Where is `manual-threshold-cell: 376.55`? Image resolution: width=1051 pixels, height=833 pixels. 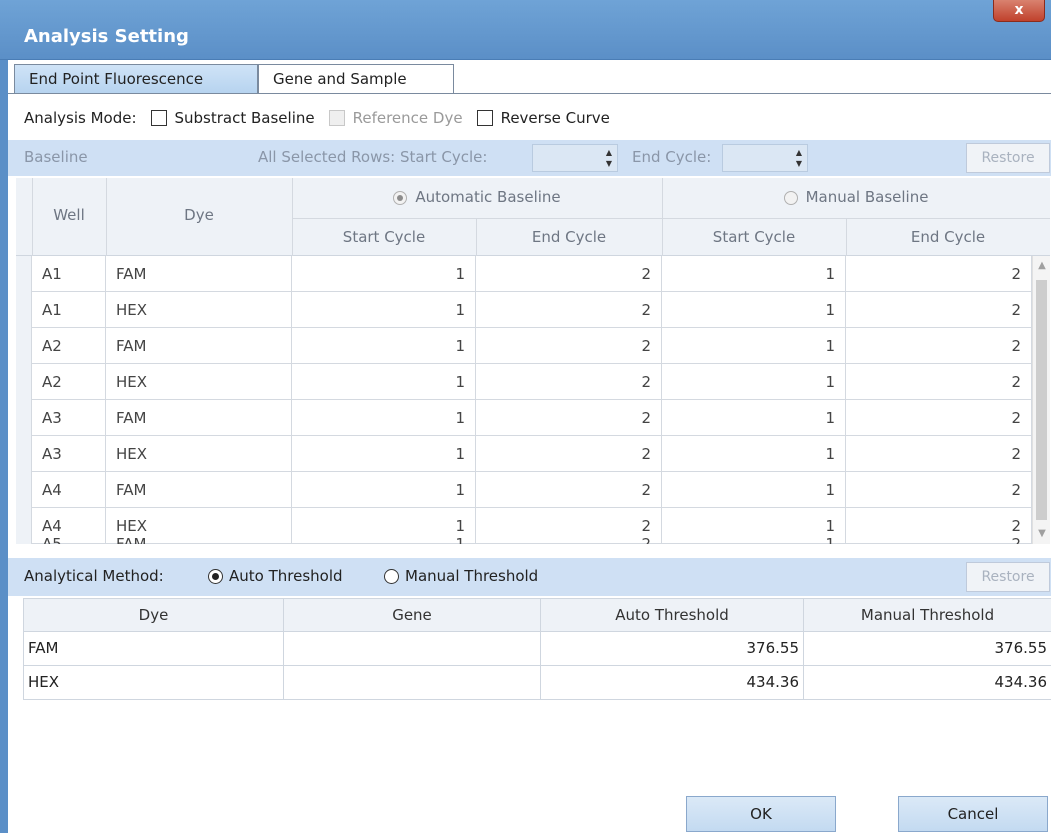
manual-threshold-cell: 376.55 is located at coordinates (927, 649).